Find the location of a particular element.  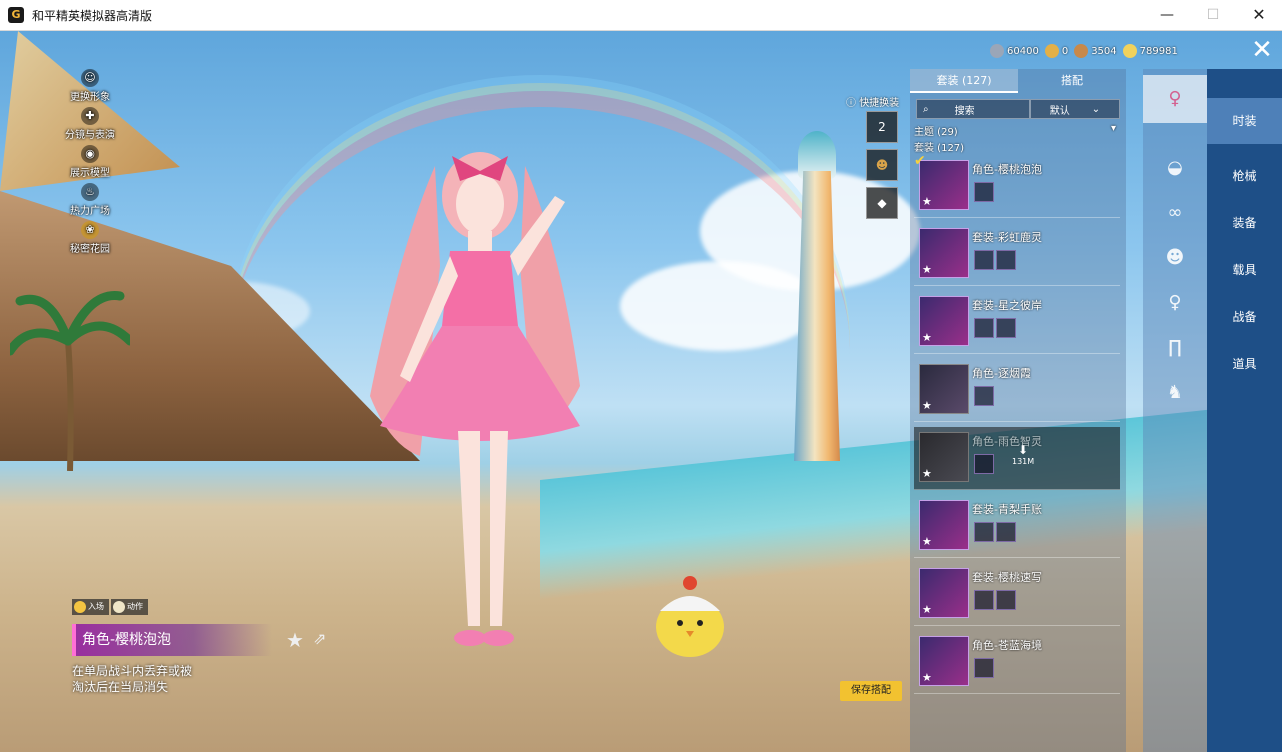

list-item: ★ 角色-苍蓝海境 is located at coordinates (1017, 662).